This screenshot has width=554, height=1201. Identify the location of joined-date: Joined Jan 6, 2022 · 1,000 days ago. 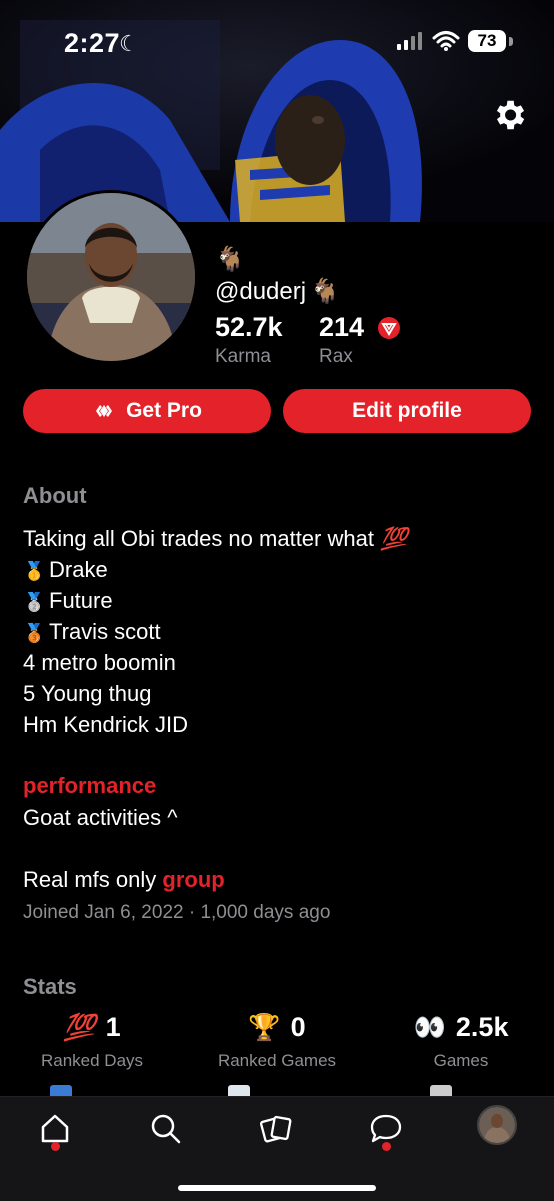
(177, 912).